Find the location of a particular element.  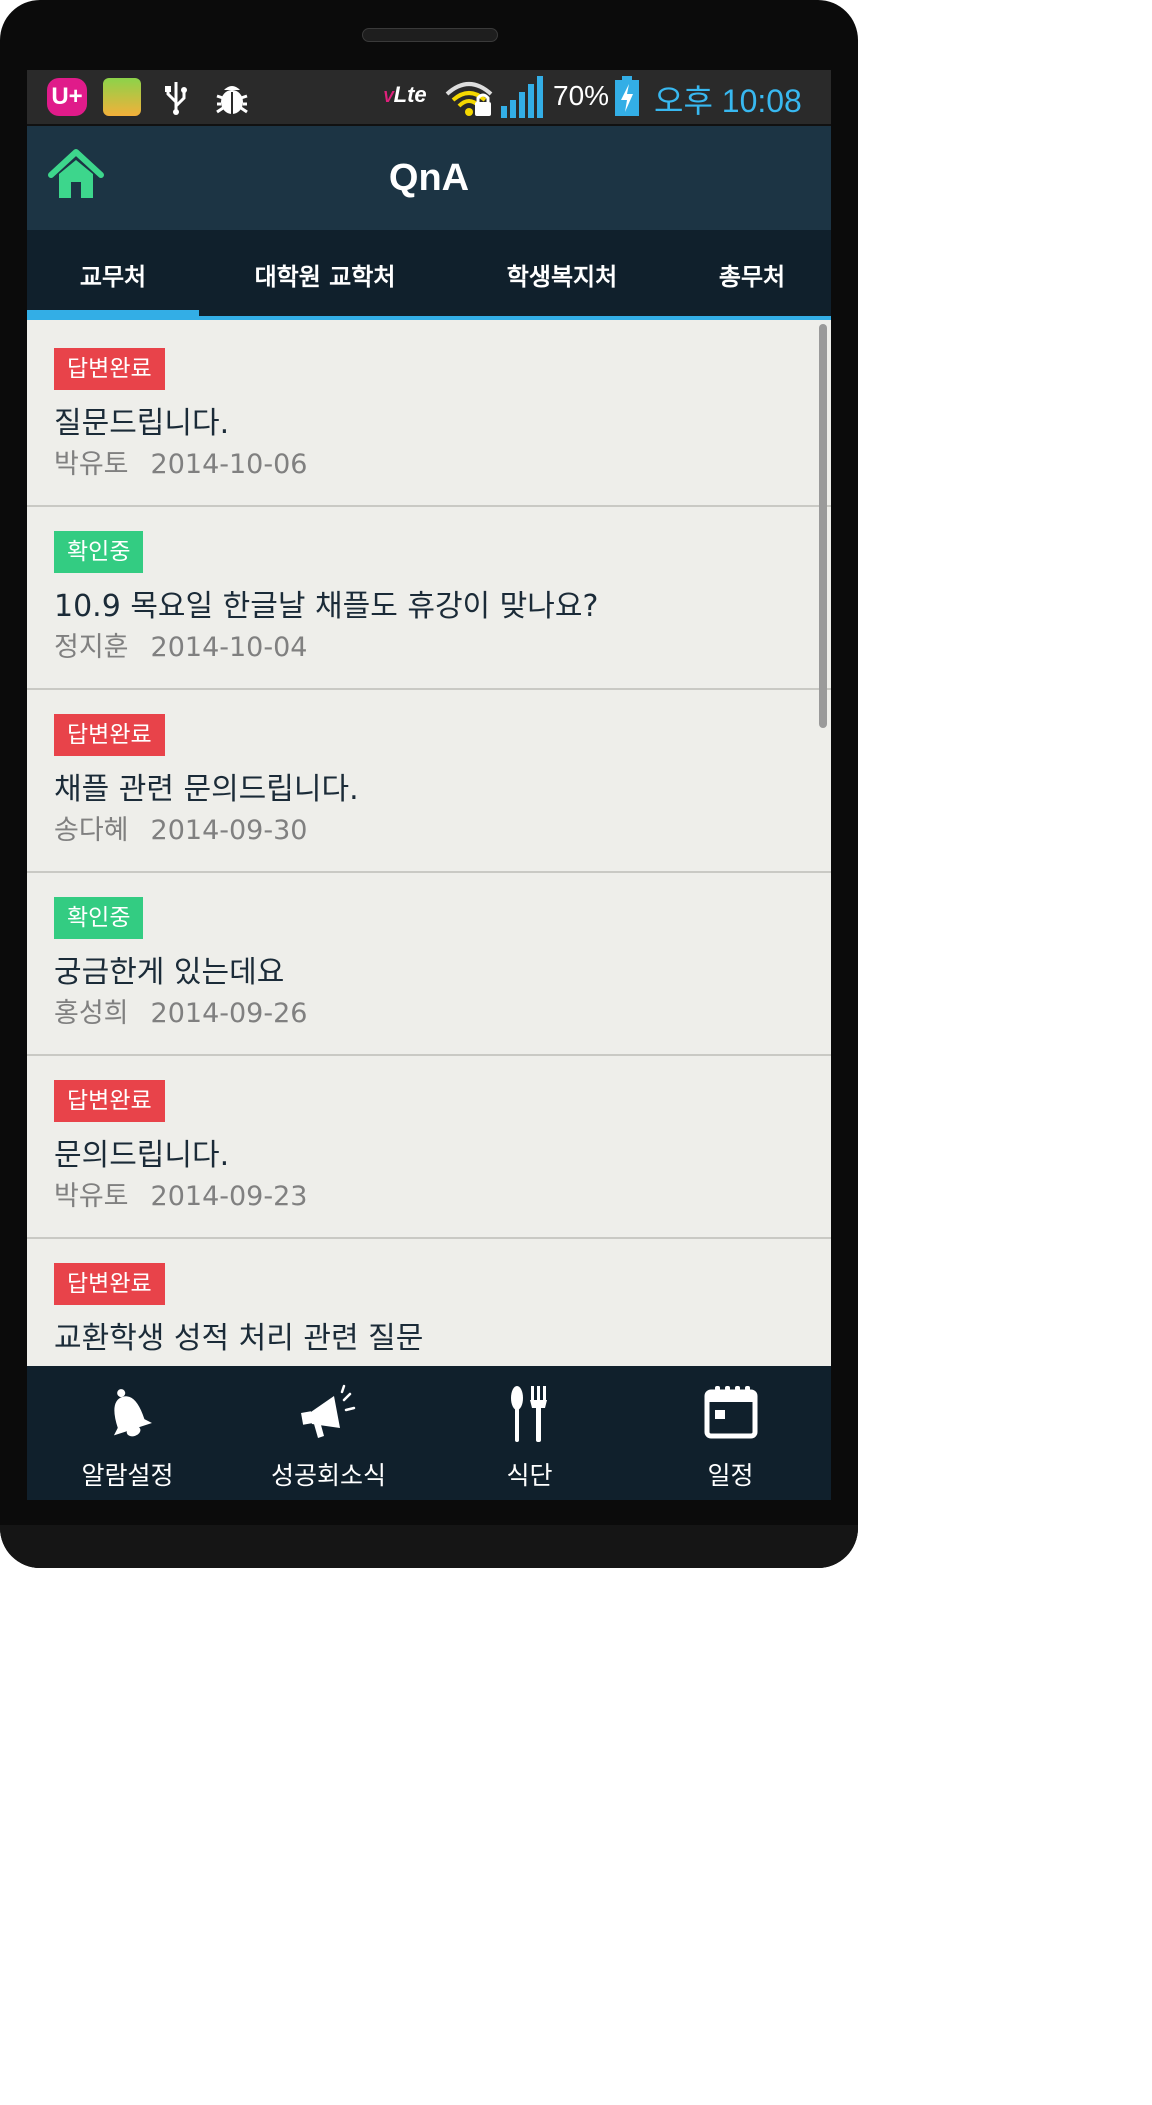

question-title: 문의드립니다. is located at coordinates (142, 1155).